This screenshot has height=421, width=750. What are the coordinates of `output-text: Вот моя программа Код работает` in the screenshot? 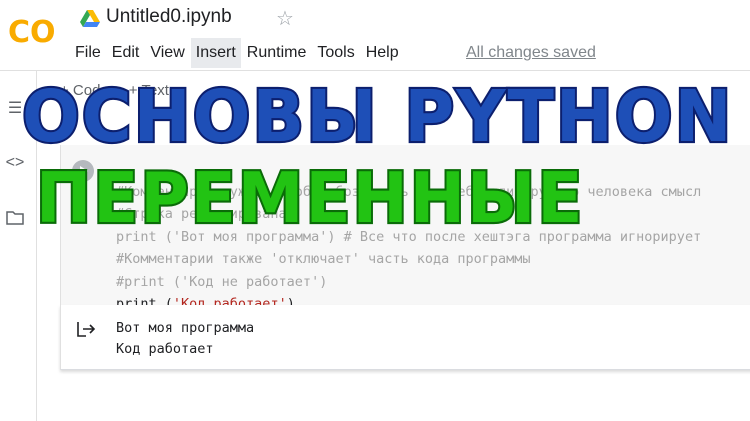 It's located at (185, 339).